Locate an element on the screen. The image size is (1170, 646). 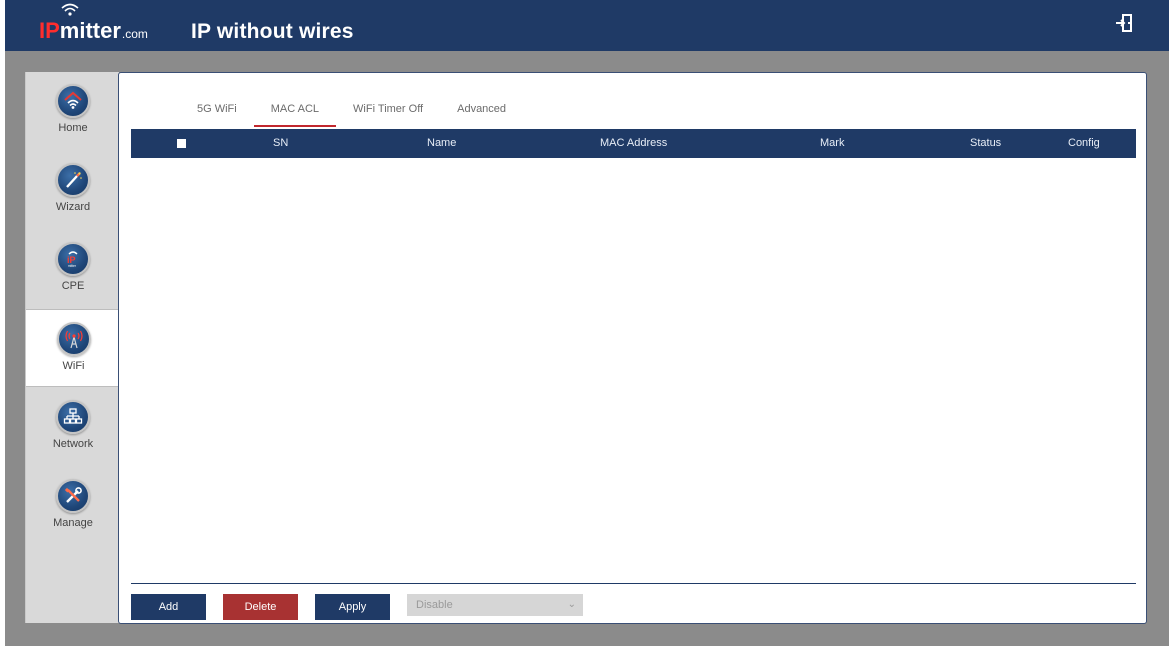
apply-button: Apply is located at coordinates (352, 607).